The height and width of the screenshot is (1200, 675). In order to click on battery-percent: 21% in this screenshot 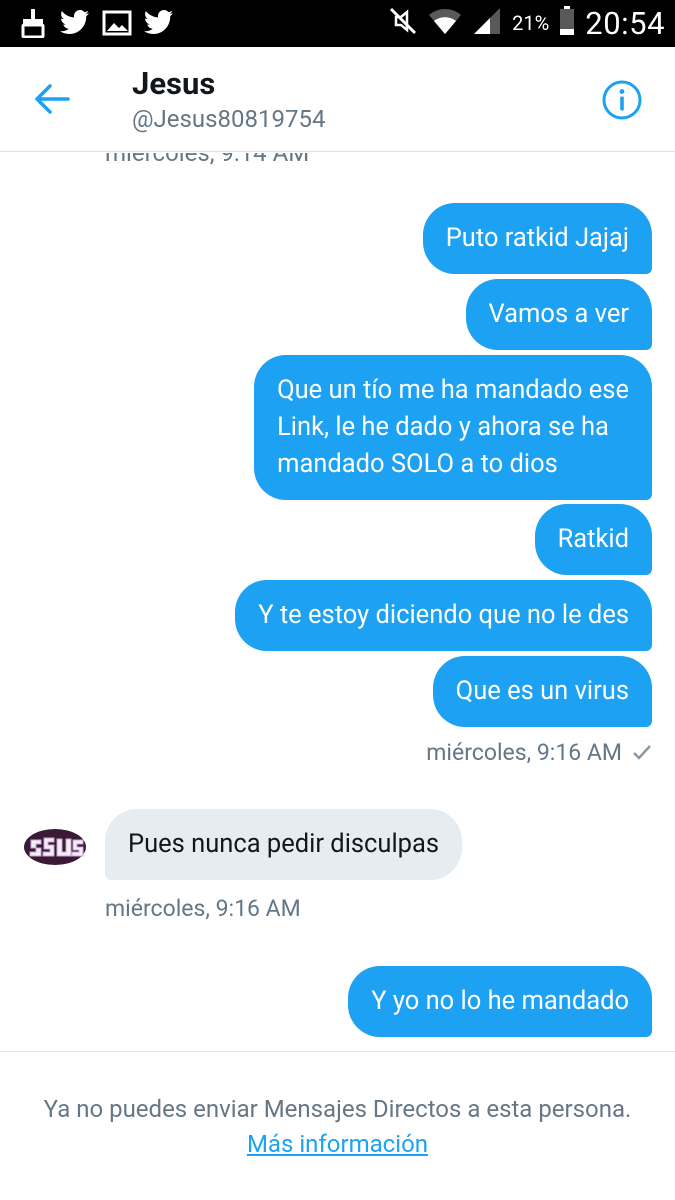, I will do `click(531, 23)`.